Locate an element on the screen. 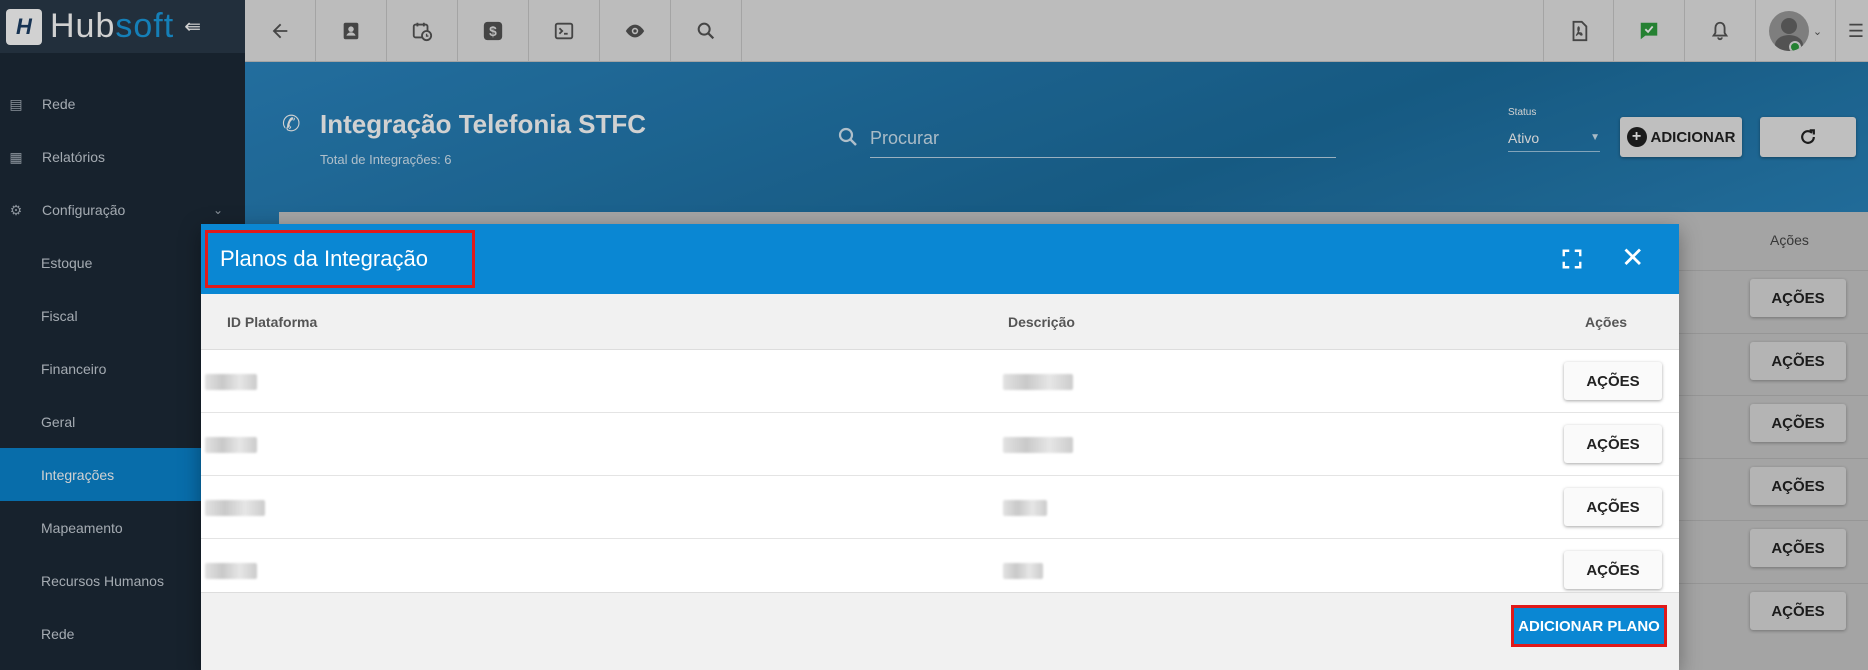  close-icon: ✕ is located at coordinates (1632, 258).